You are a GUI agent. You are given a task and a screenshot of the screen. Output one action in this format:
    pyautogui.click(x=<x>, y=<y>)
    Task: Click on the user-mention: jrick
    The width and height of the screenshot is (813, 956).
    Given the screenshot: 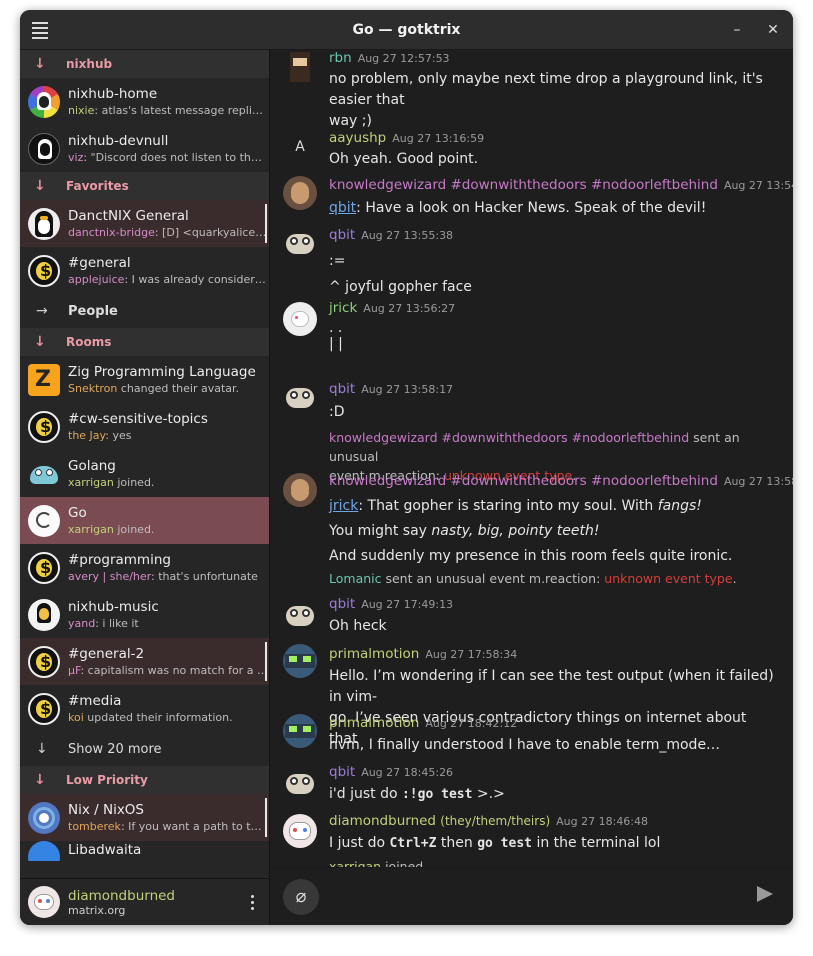 What is the action you would take?
    pyautogui.click(x=343, y=506)
    